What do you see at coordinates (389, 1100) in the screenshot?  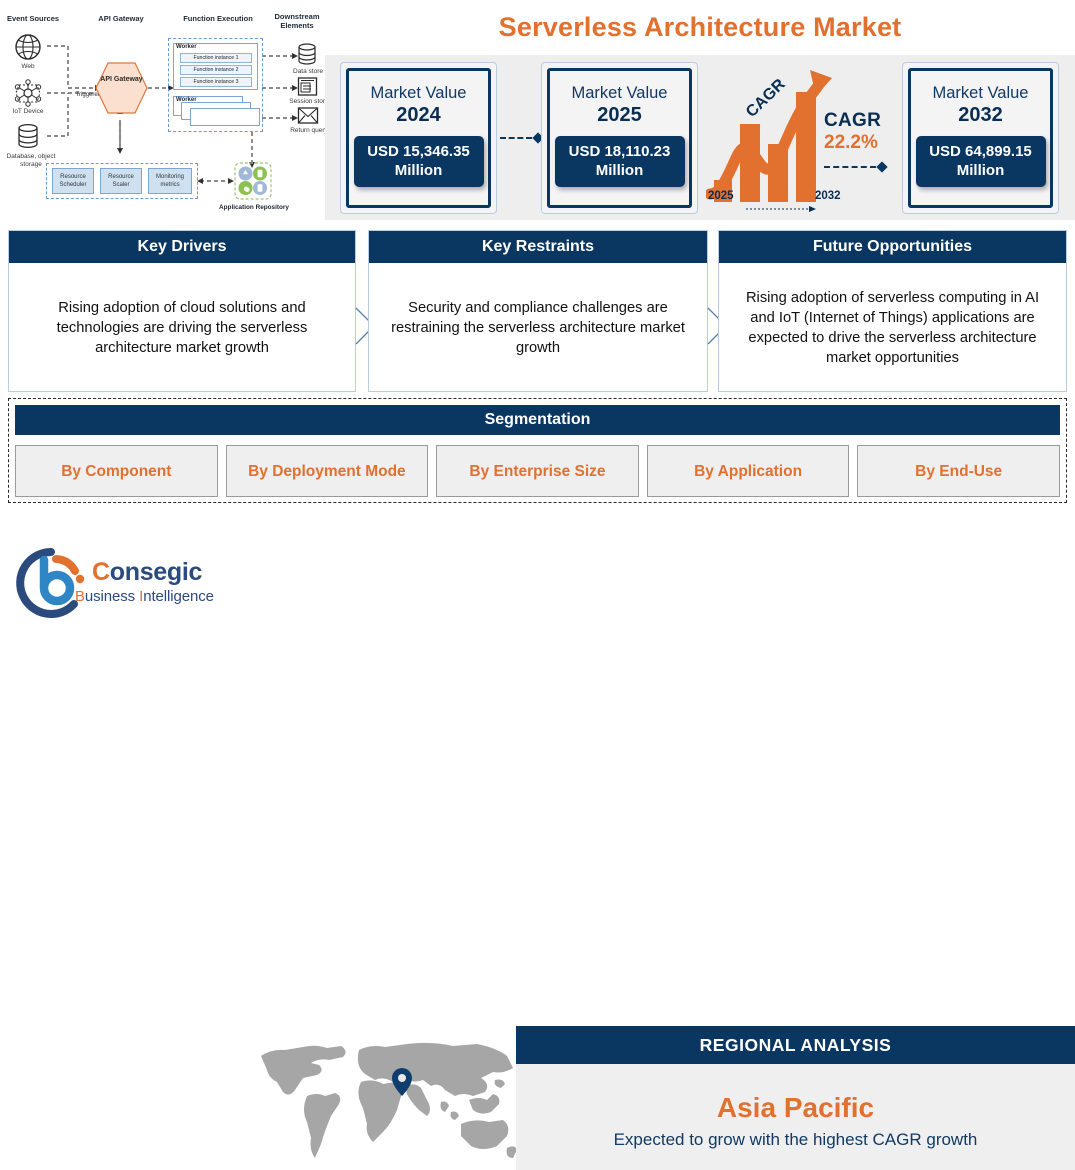 I see `world-map-icon` at bounding box center [389, 1100].